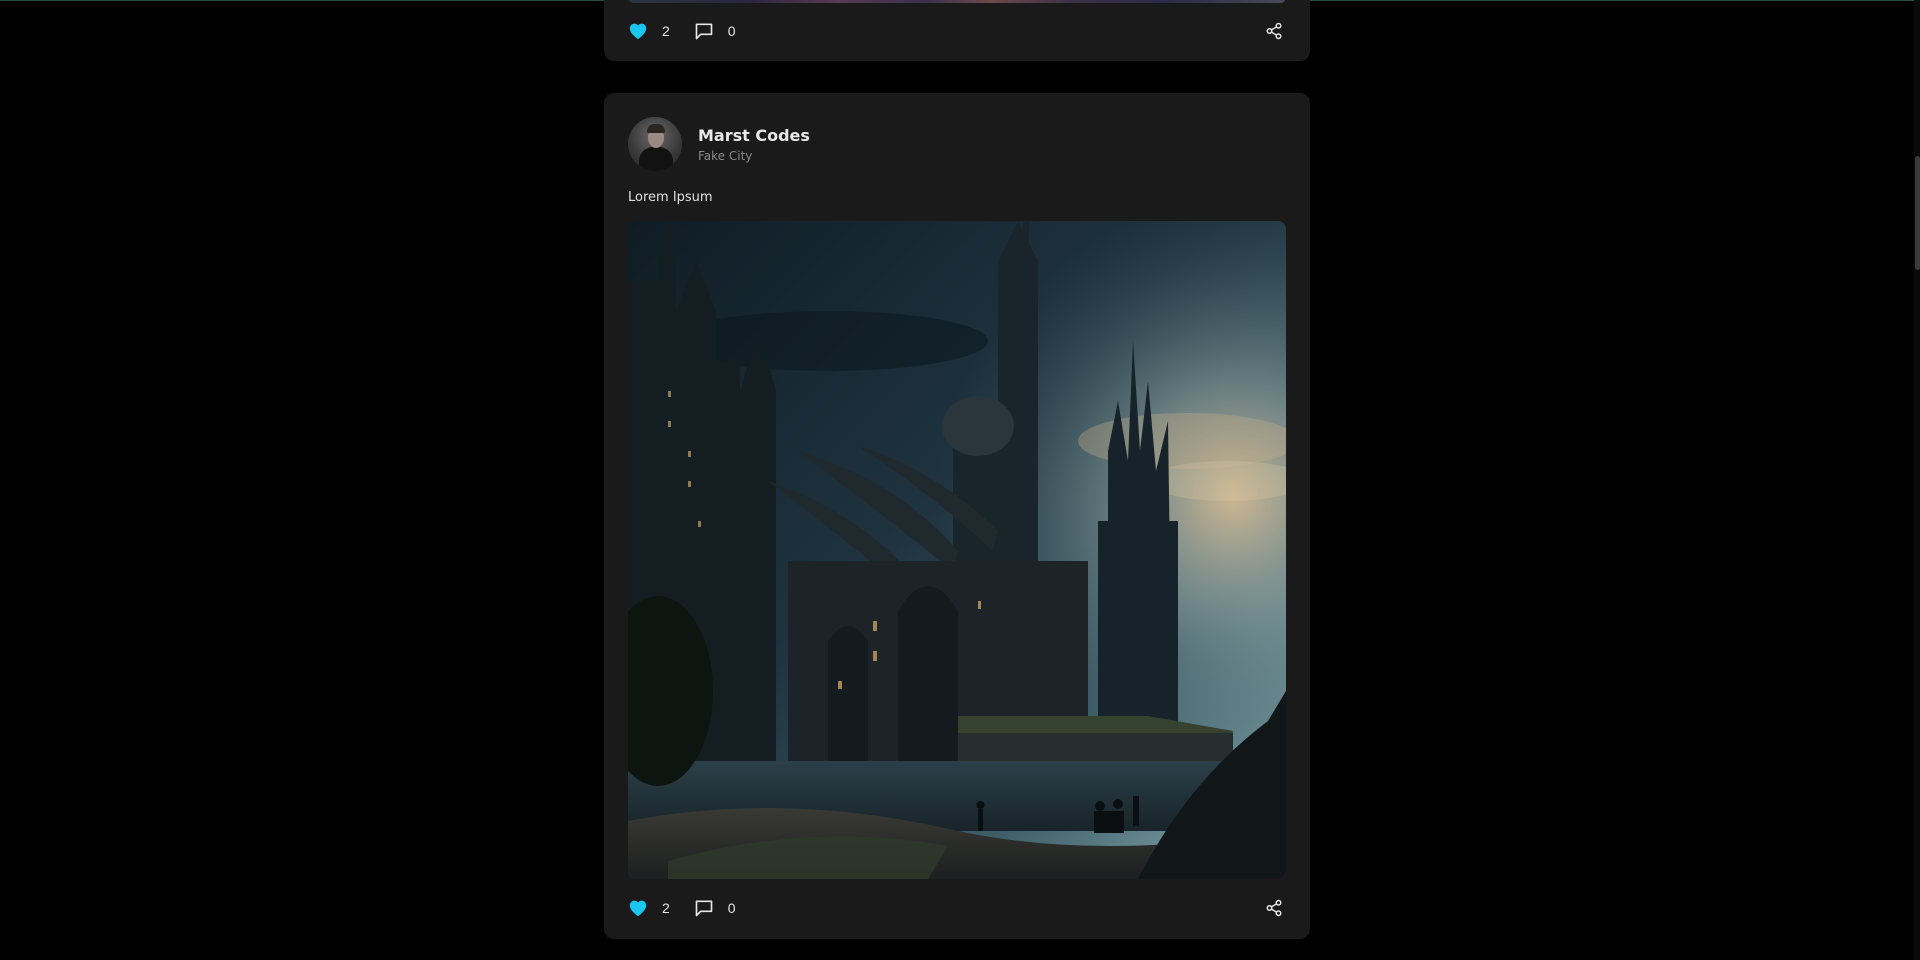 The image size is (1920, 960). Describe the element at coordinates (1917, 213) in the screenshot. I see `scrollbar-thumb` at that location.